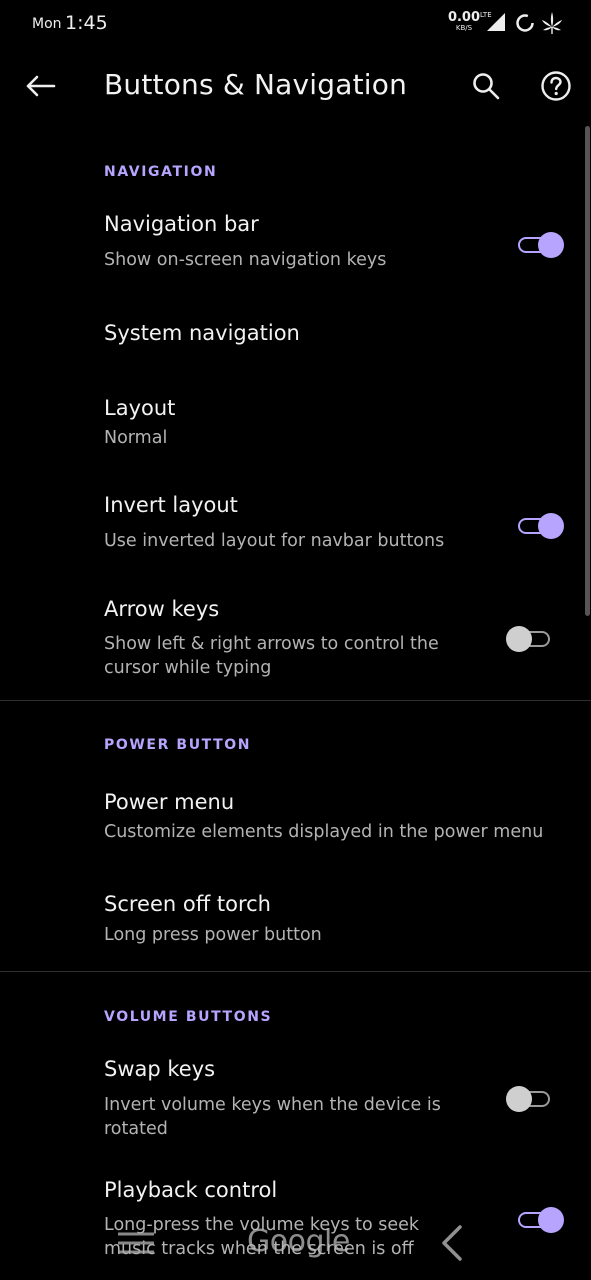 The image size is (591, 1280). What do you see at coordinates (160, 1069) in the screenshot?
I see `setting-title: Swap keys` at bounding box center [160, 1069].